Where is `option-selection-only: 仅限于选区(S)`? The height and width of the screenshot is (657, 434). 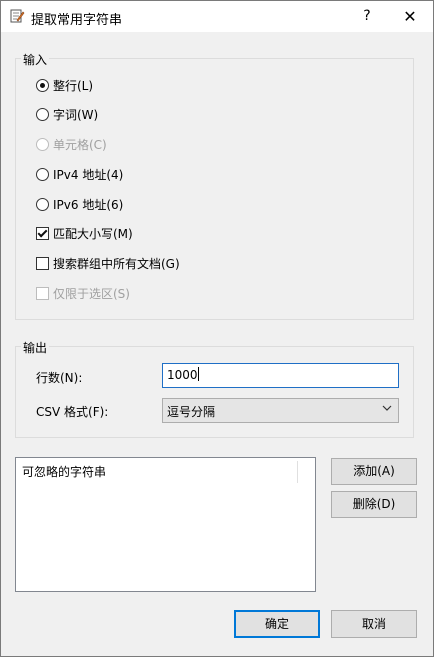 option-selection-only: 仅限于选区(S) is located at coordinates (83, 294).